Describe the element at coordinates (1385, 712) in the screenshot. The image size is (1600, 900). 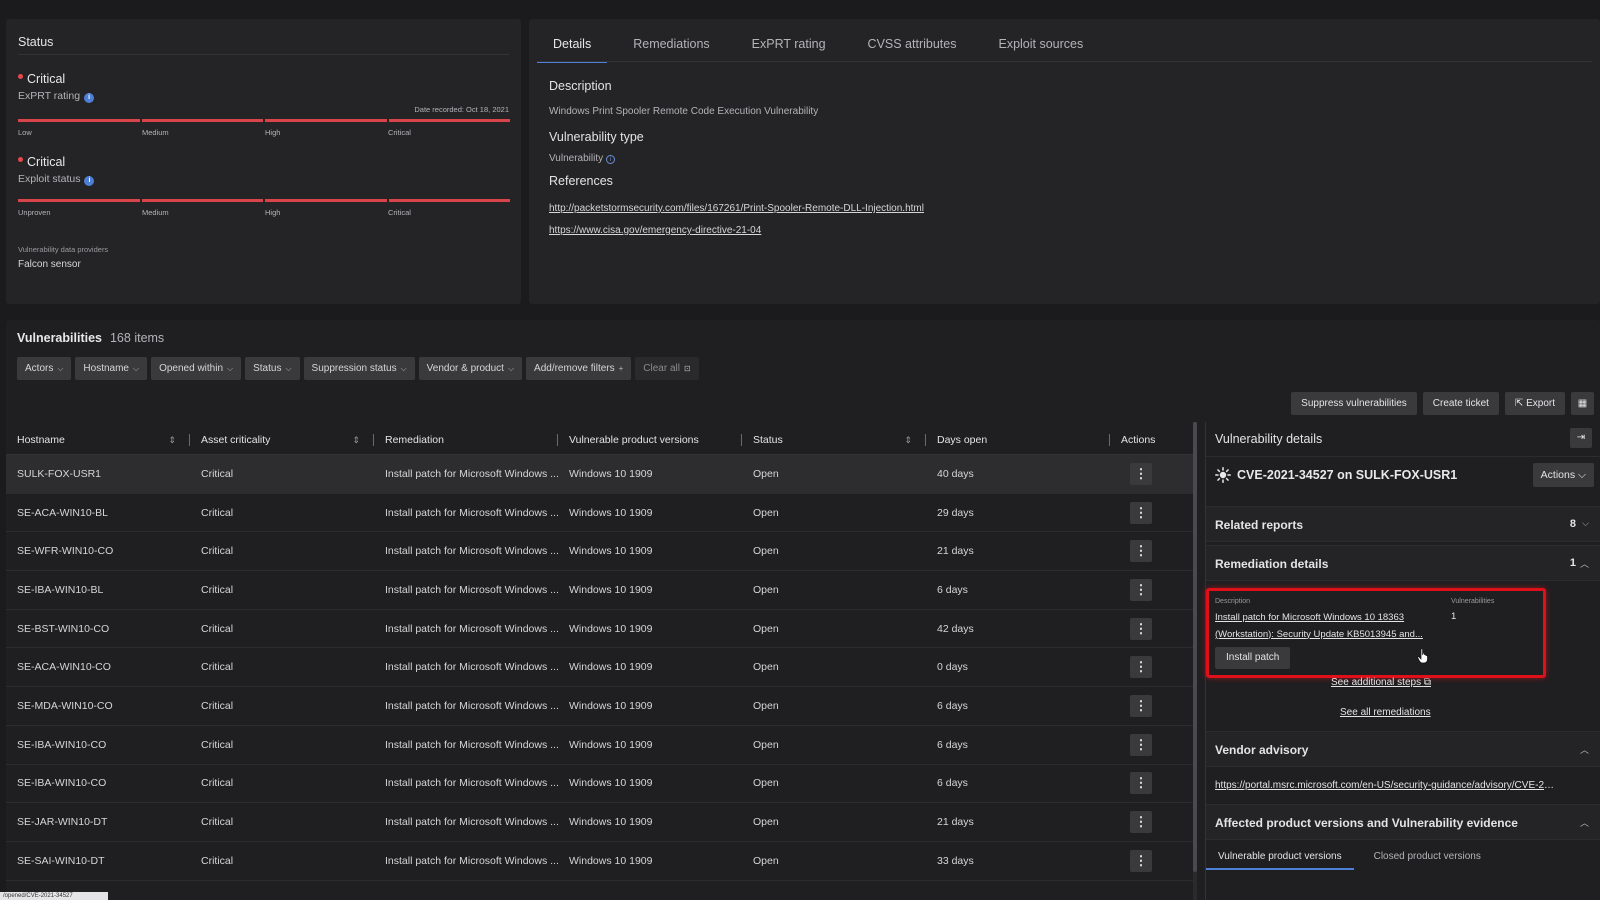
I see `see-all-remediations-link: See all remediations` at that location.